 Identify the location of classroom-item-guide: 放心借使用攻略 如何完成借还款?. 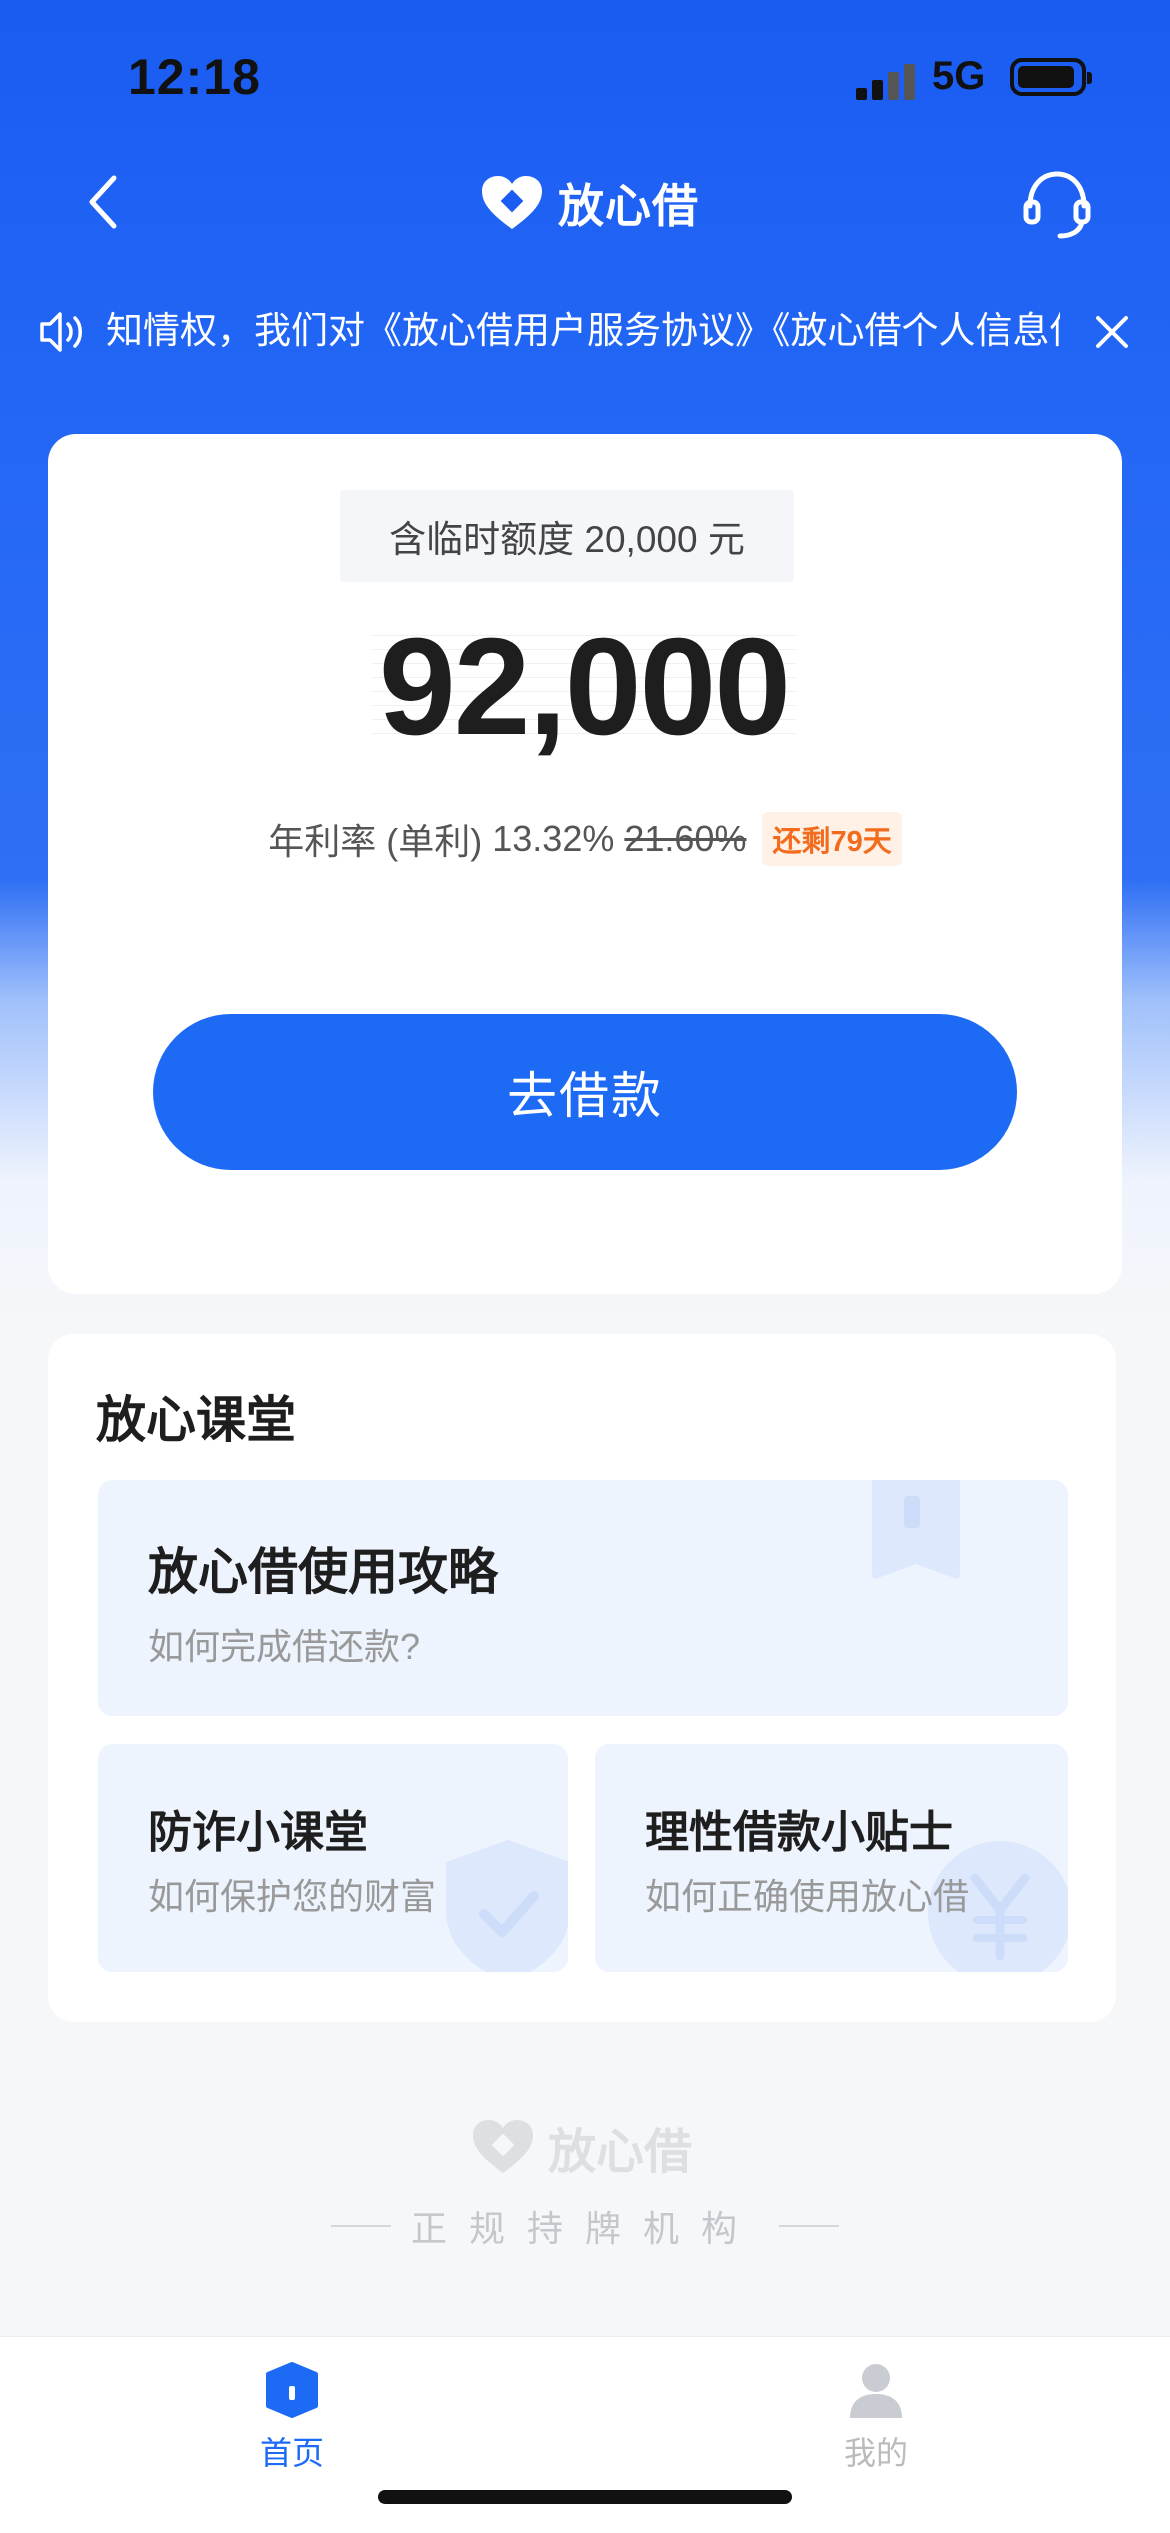
(583, 1598).